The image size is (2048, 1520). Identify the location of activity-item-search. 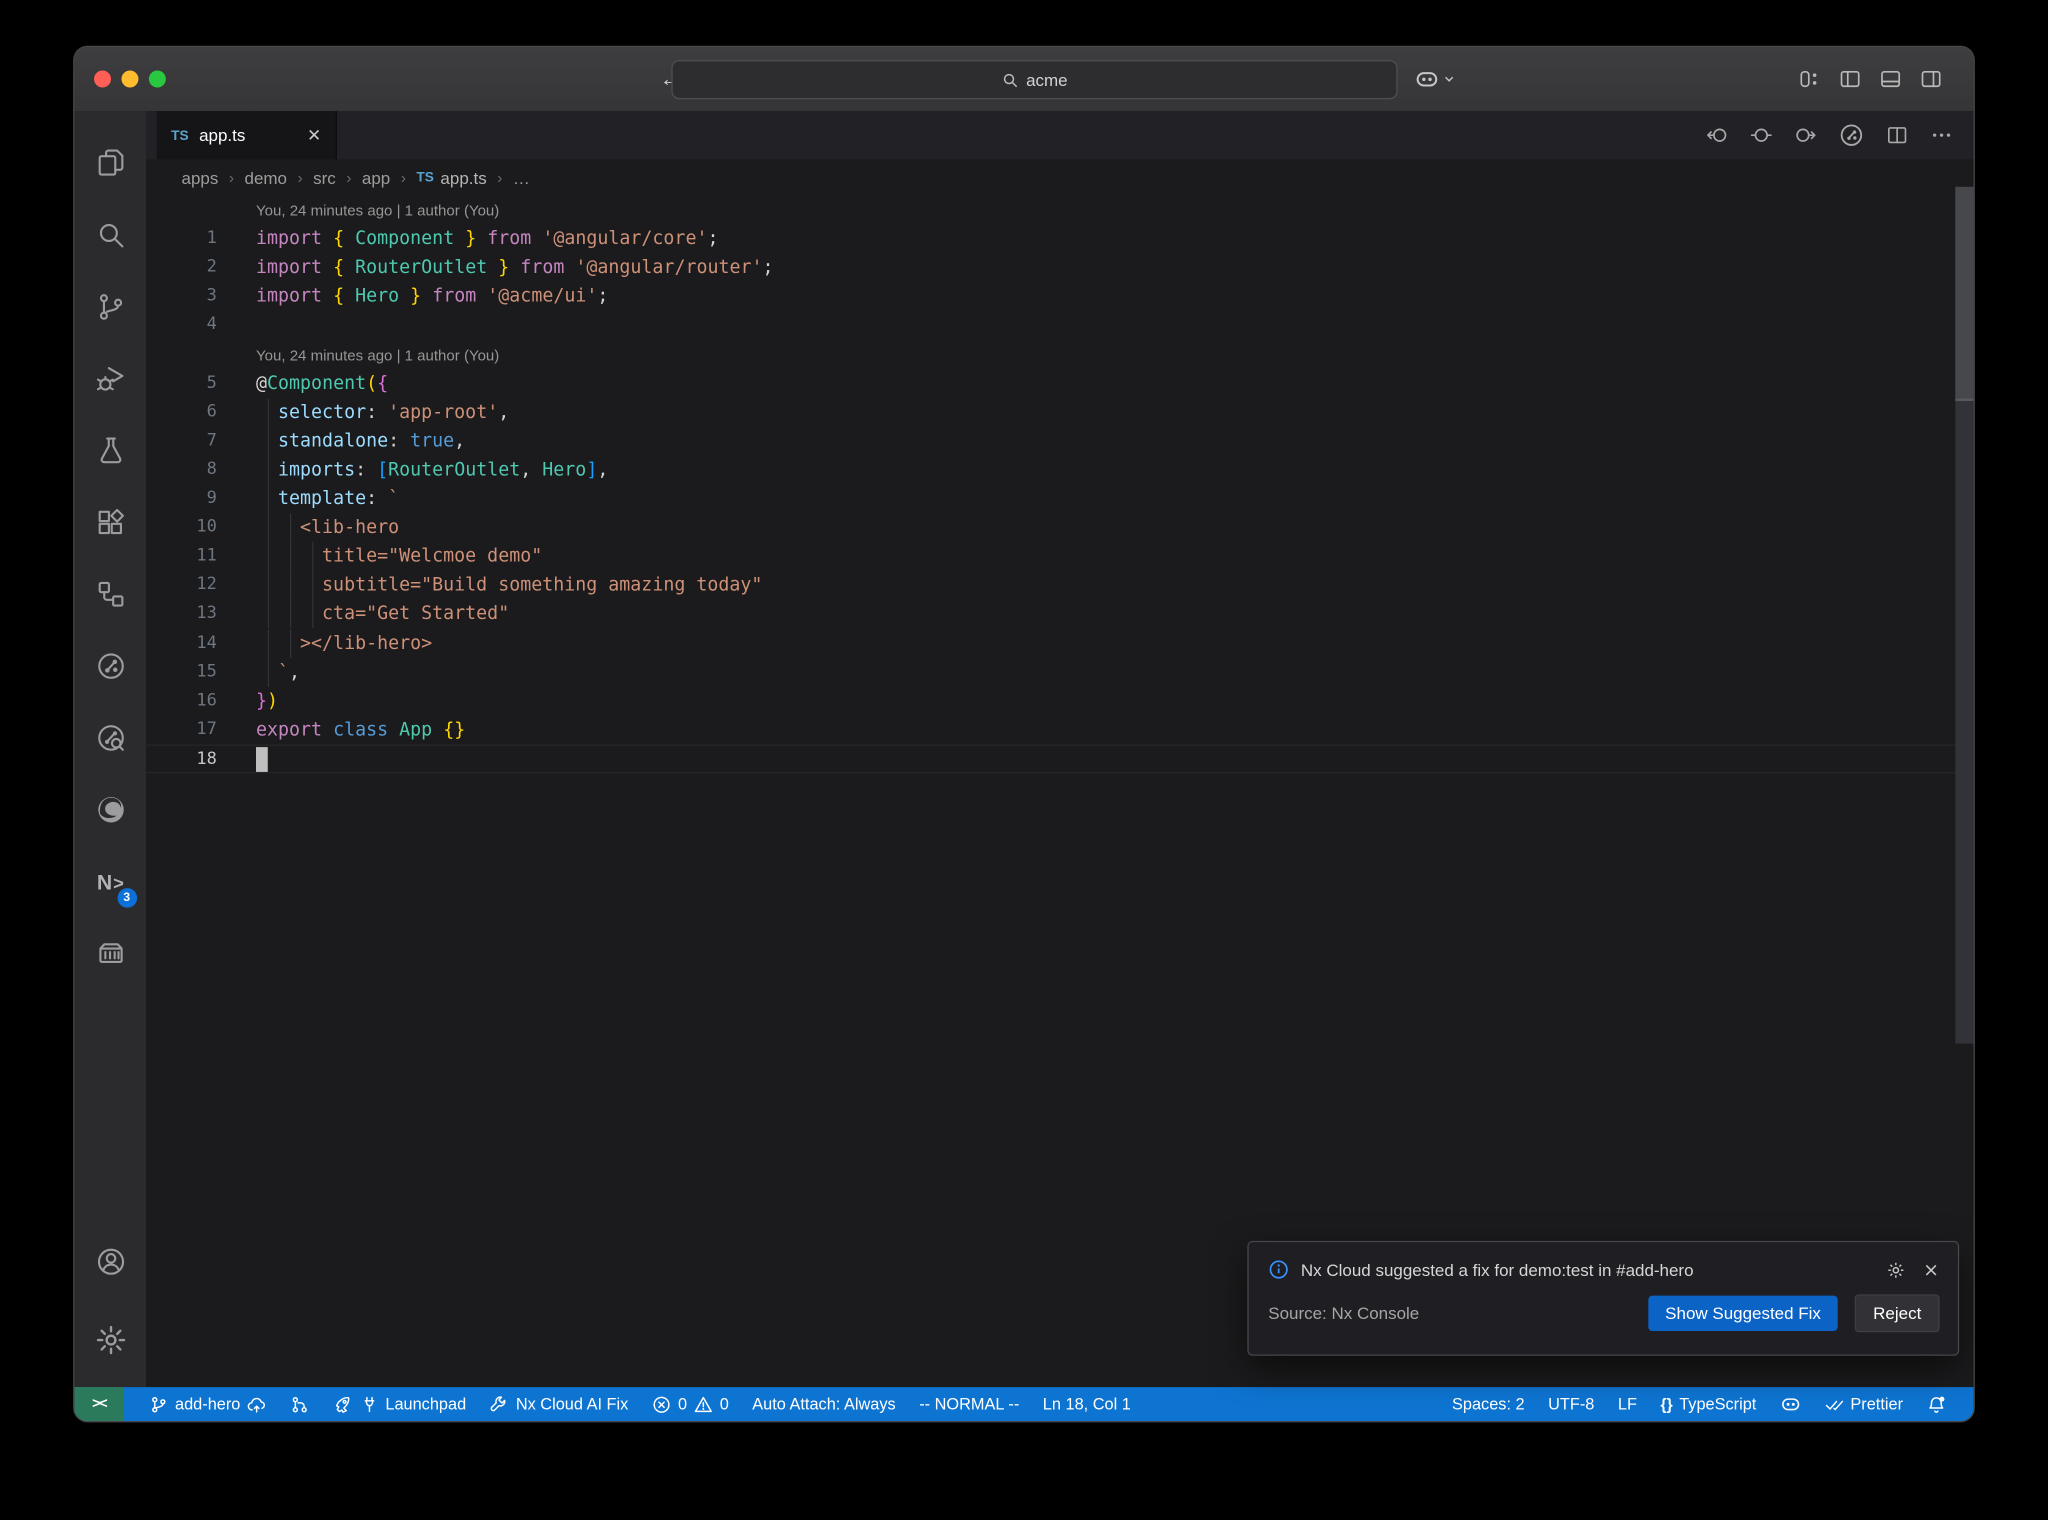
(110, 234).